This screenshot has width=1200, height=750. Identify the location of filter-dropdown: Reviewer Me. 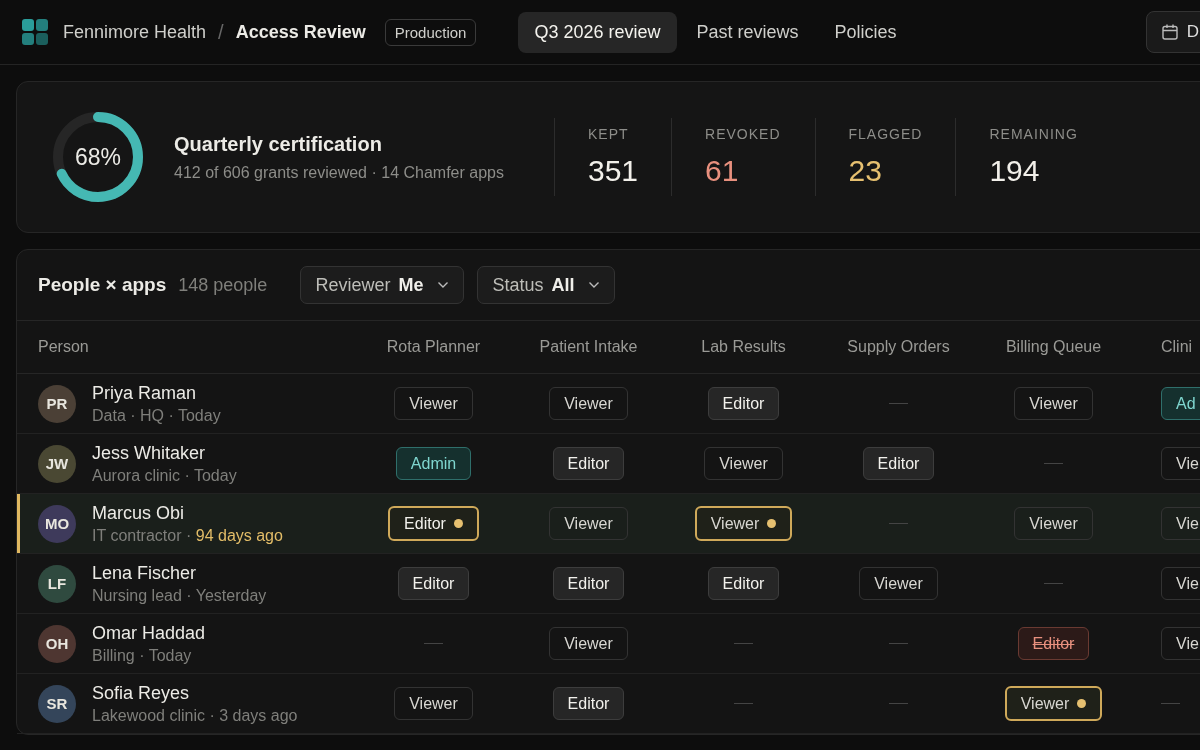
(382, 285).